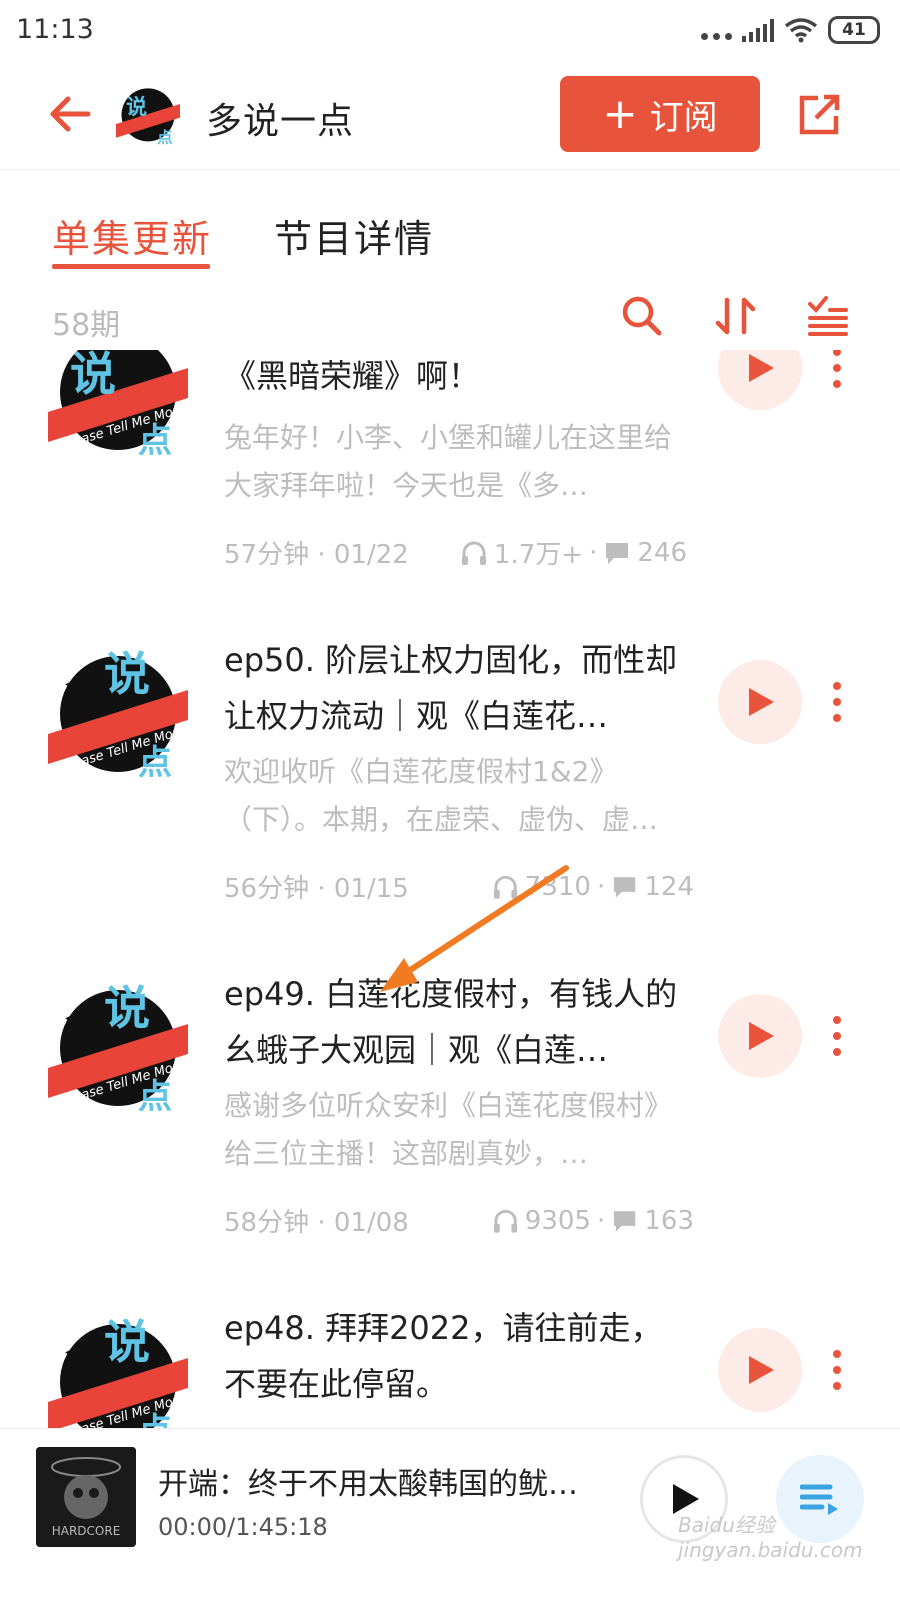 The width and height of the screenshot is (900, 1600). I want to click on tab-details: 节目详情, so click(354, 235).